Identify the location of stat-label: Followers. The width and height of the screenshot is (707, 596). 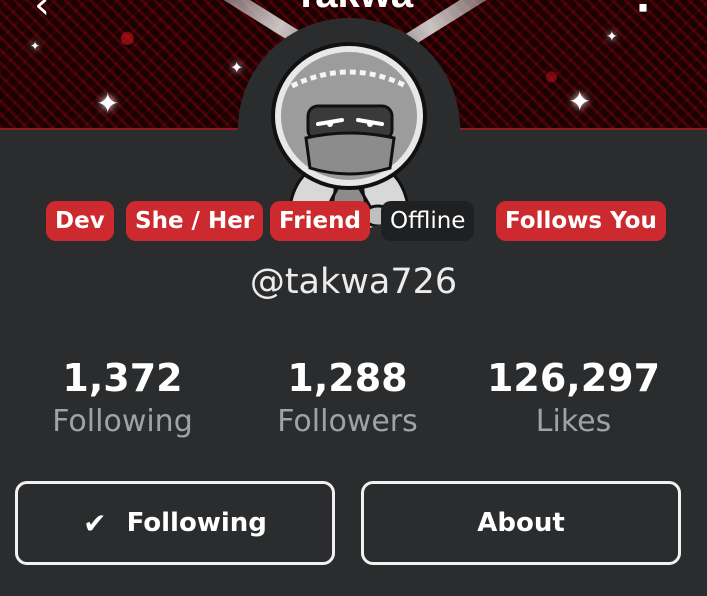
(347, 421).